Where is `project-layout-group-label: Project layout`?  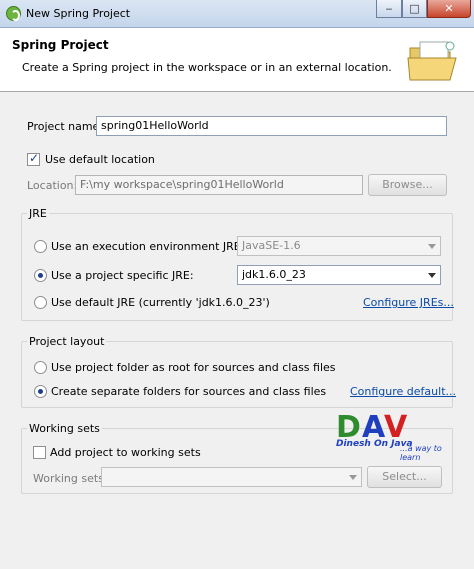 project-layout-group-label: Project layout is located at coordinates (67, 341).